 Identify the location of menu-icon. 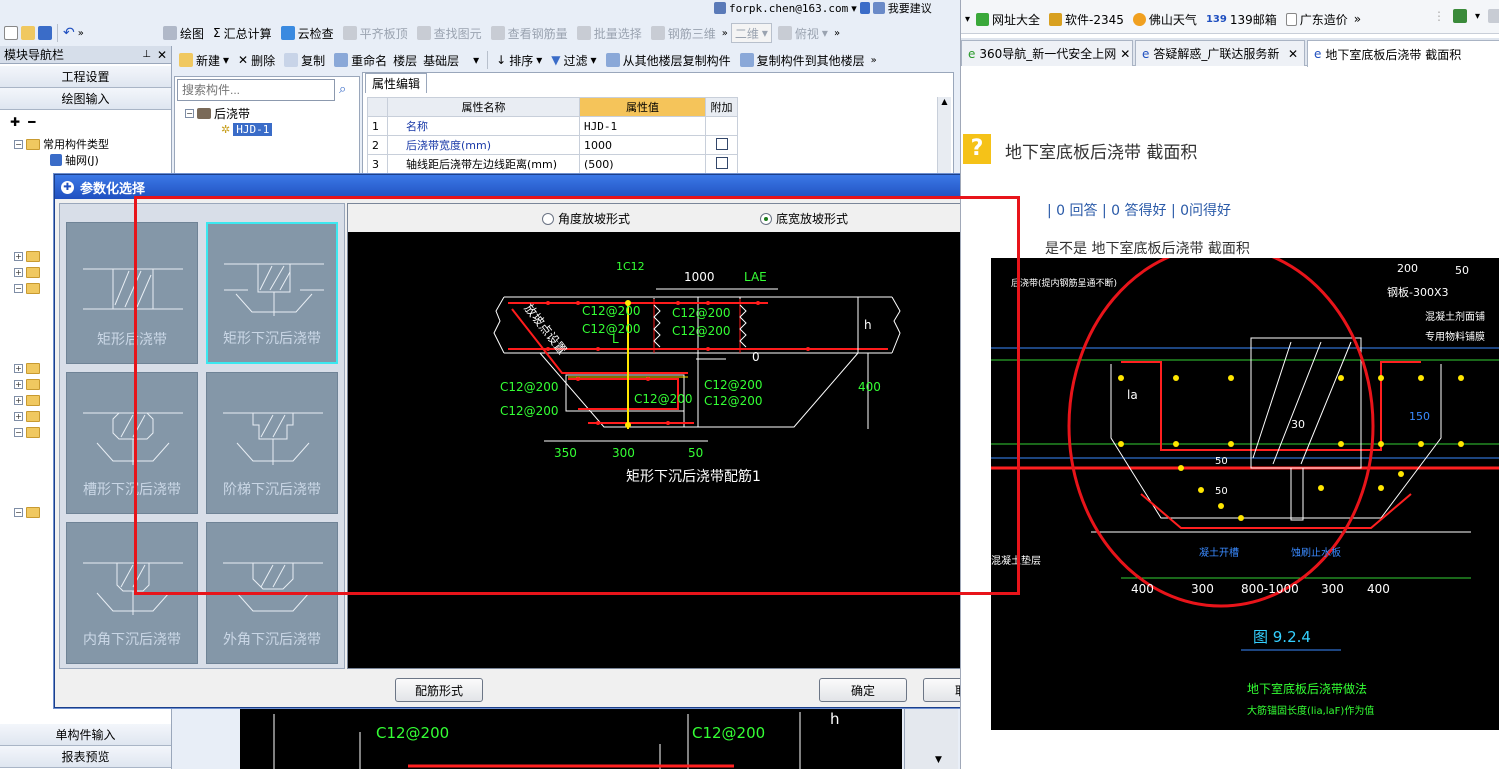
(1493, 16).